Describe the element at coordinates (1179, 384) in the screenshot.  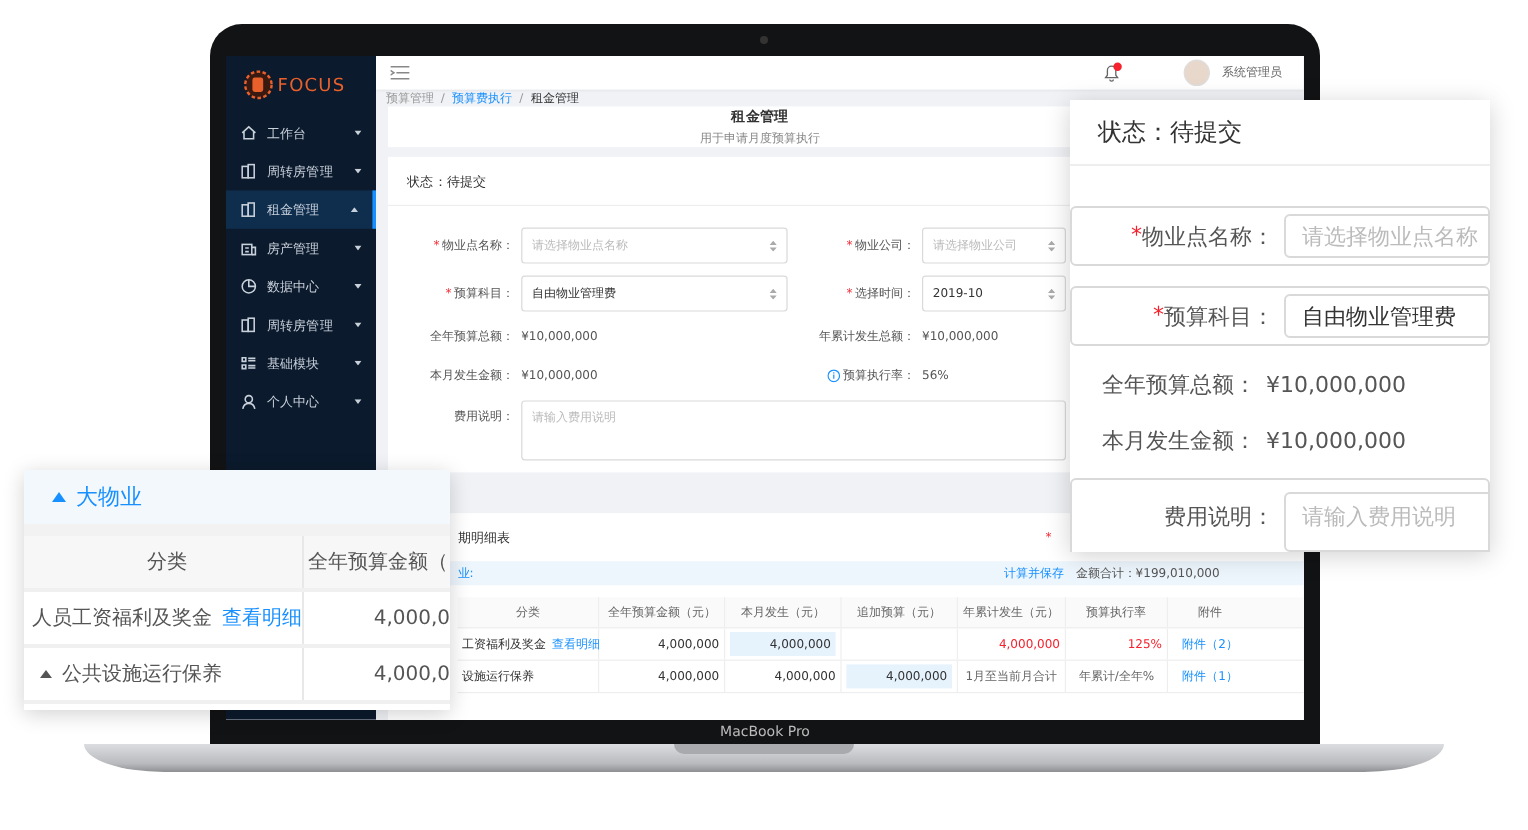
I see `field-label: 全年预算总额：` at that location.